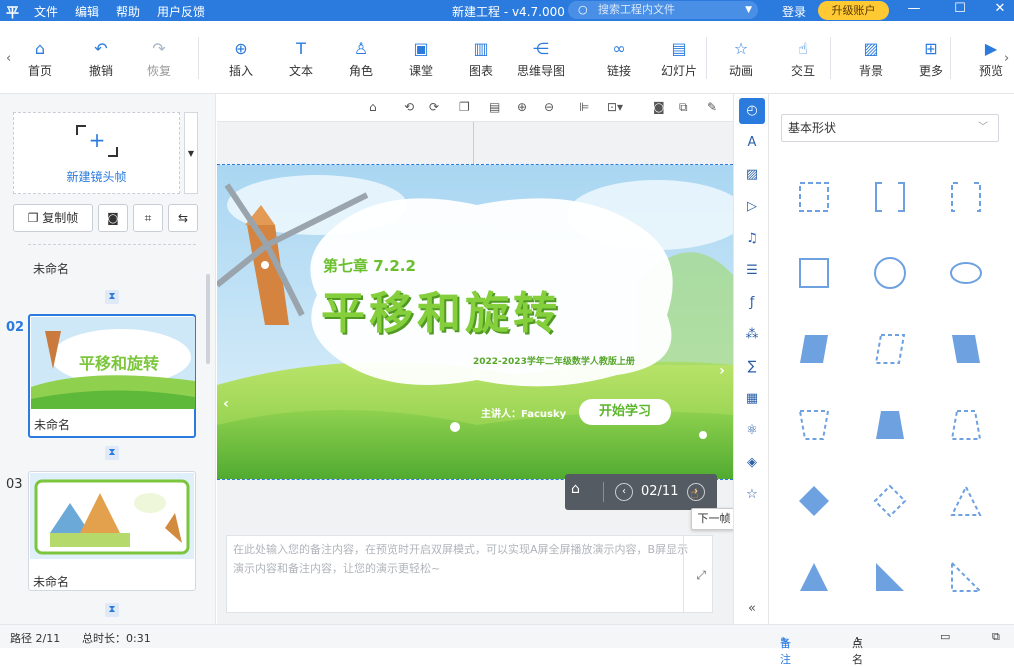 The width and height of the screenshot is (1014, 667). I want to click on toolbar-plus-circle-button: ⊕ 插入, so click(241, 59).